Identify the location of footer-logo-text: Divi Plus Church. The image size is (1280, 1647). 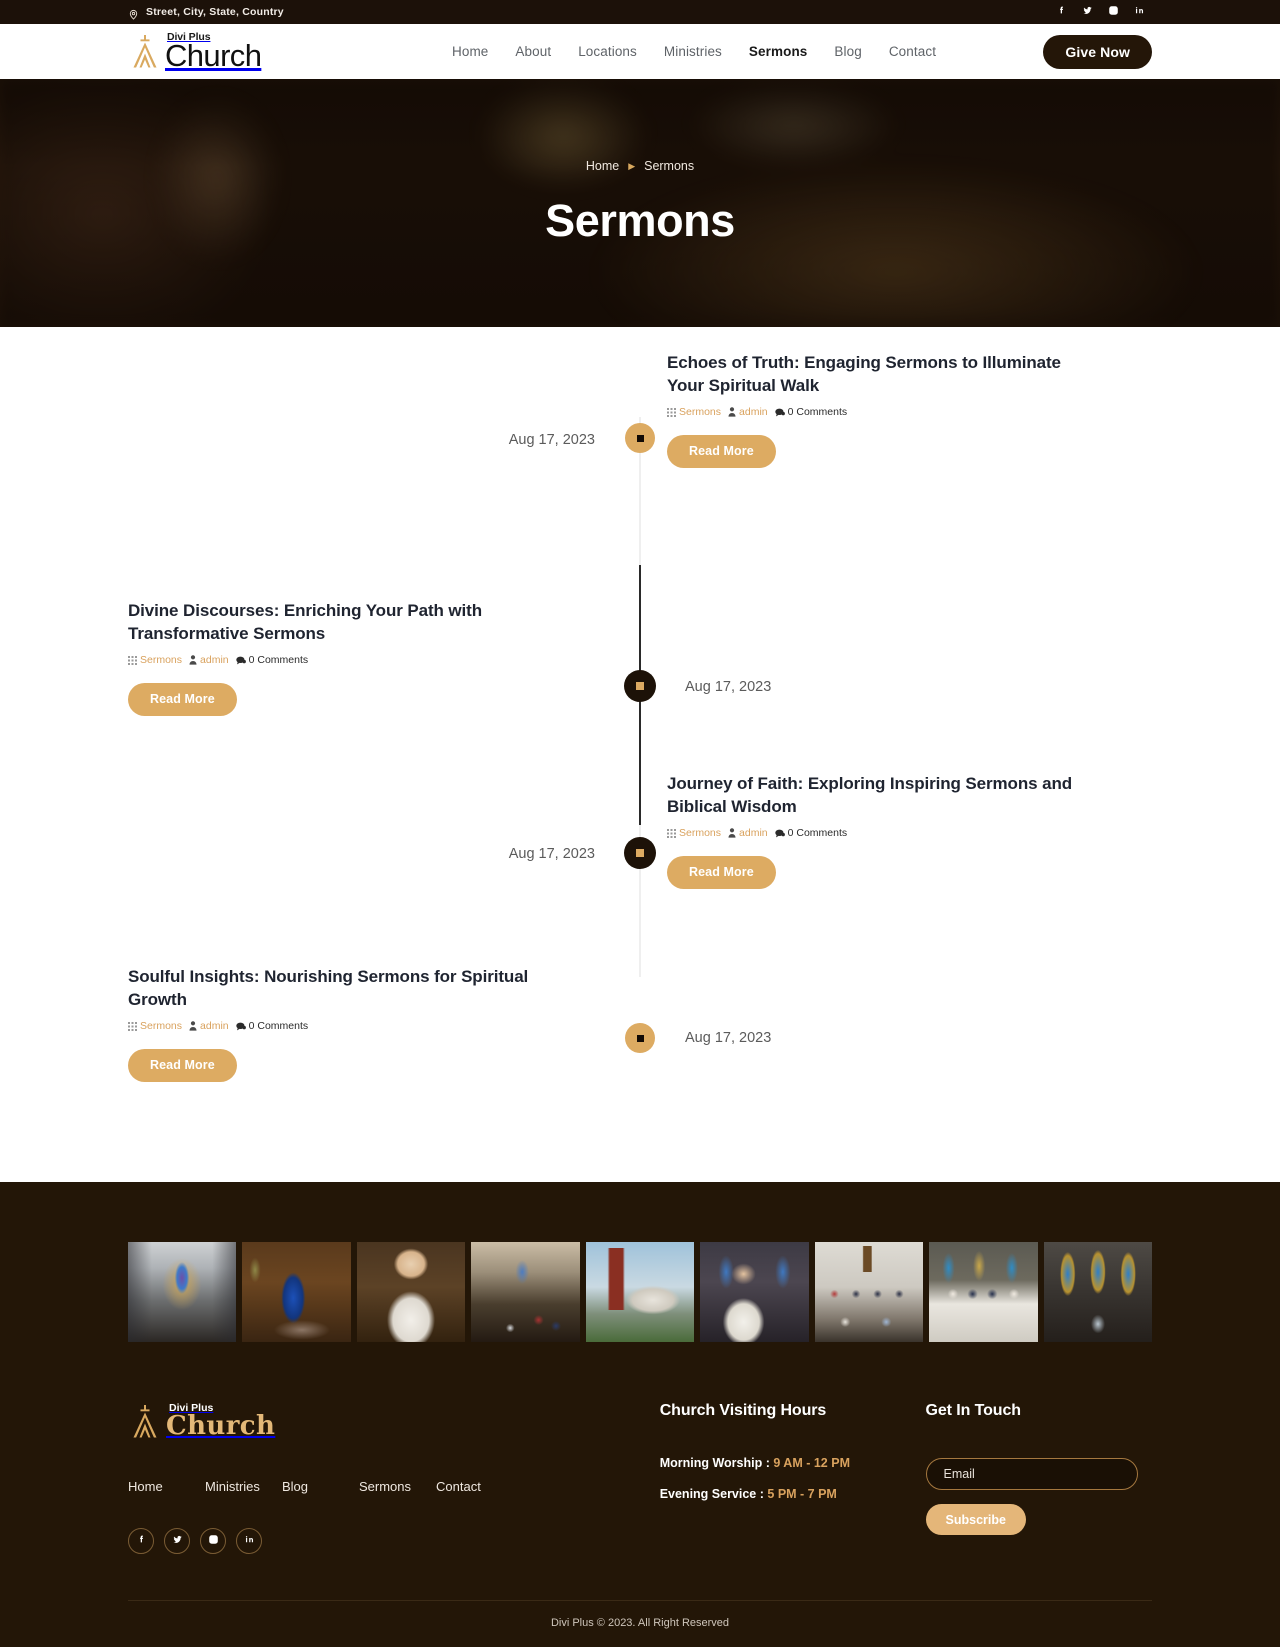
(220, 1421).